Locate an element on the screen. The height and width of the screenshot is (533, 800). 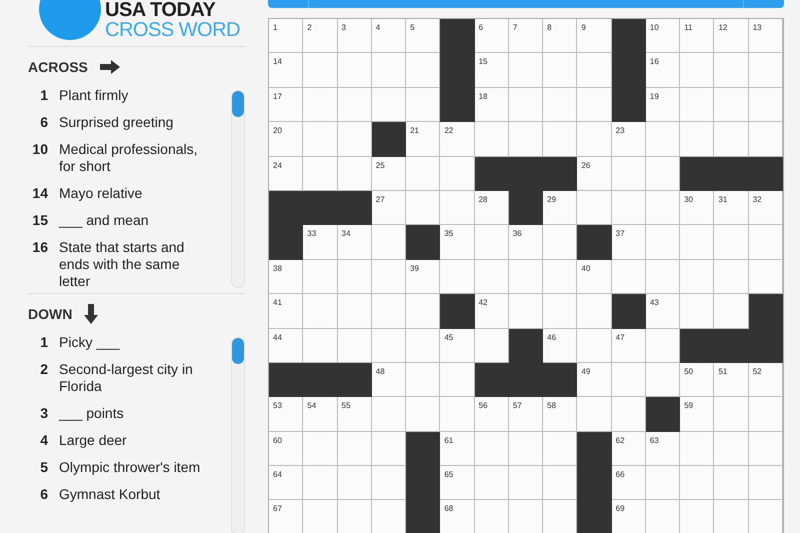
grid-cell: 13 is located at coordinates (765, 36).